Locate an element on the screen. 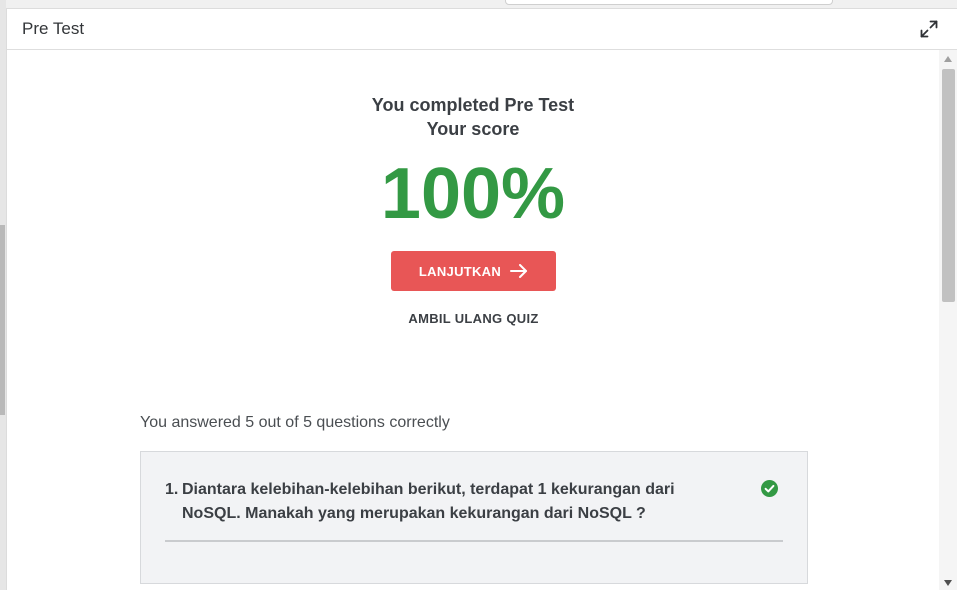 The width and height of the screenshot is (957, 590). scrollbar-thumb is located at coordinates (948, 185).